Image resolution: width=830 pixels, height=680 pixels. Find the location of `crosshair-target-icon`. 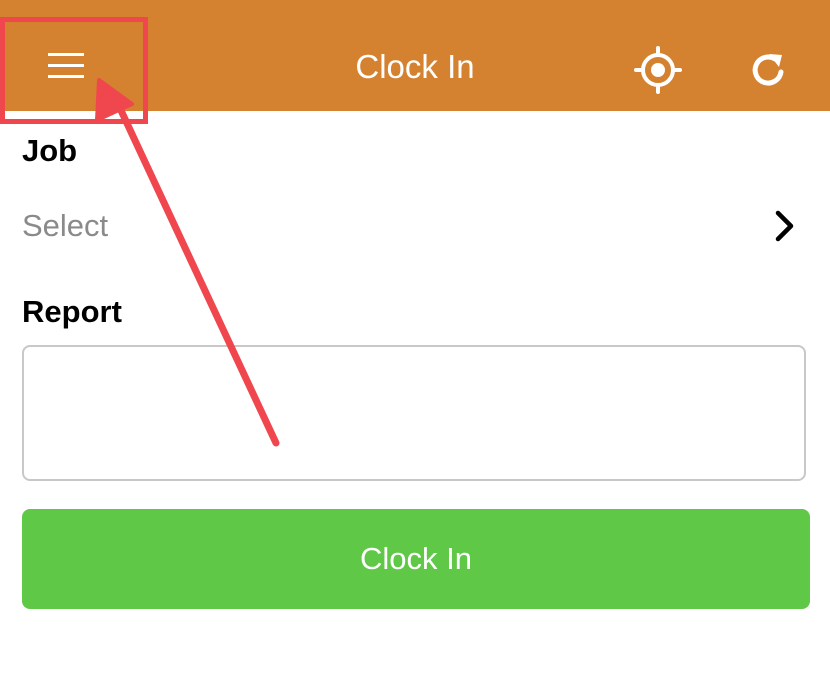

crosshair-target-icon is located at coordinates (658, 70).